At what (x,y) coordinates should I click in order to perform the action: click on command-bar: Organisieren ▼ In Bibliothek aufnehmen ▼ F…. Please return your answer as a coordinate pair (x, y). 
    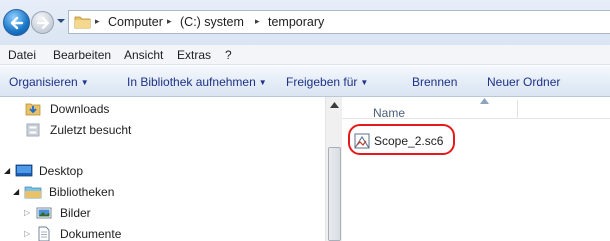
    Looking at the image, I should click on (305, 81).